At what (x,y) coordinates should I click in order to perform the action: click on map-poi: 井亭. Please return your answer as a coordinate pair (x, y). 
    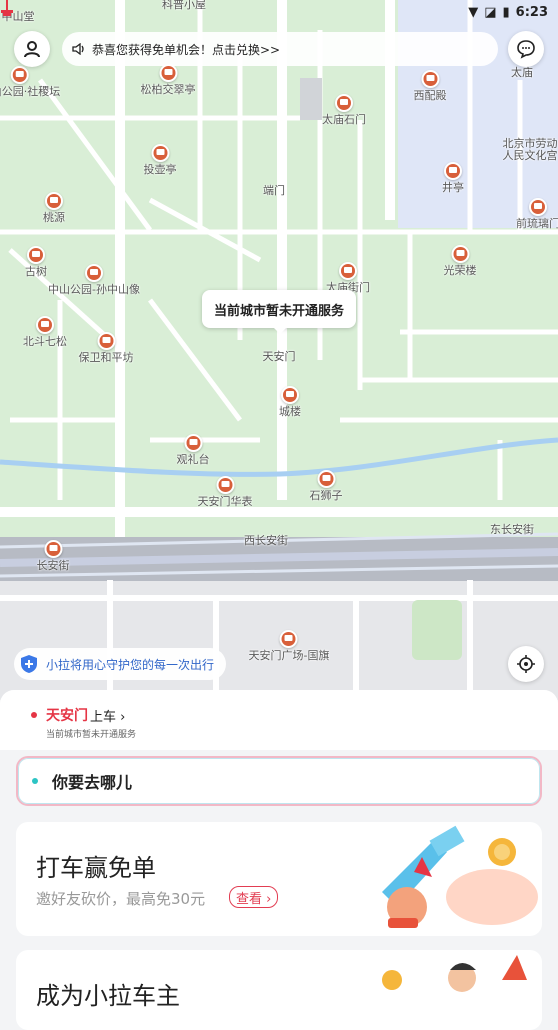
    Looking at the image, I should click on (453, 178).